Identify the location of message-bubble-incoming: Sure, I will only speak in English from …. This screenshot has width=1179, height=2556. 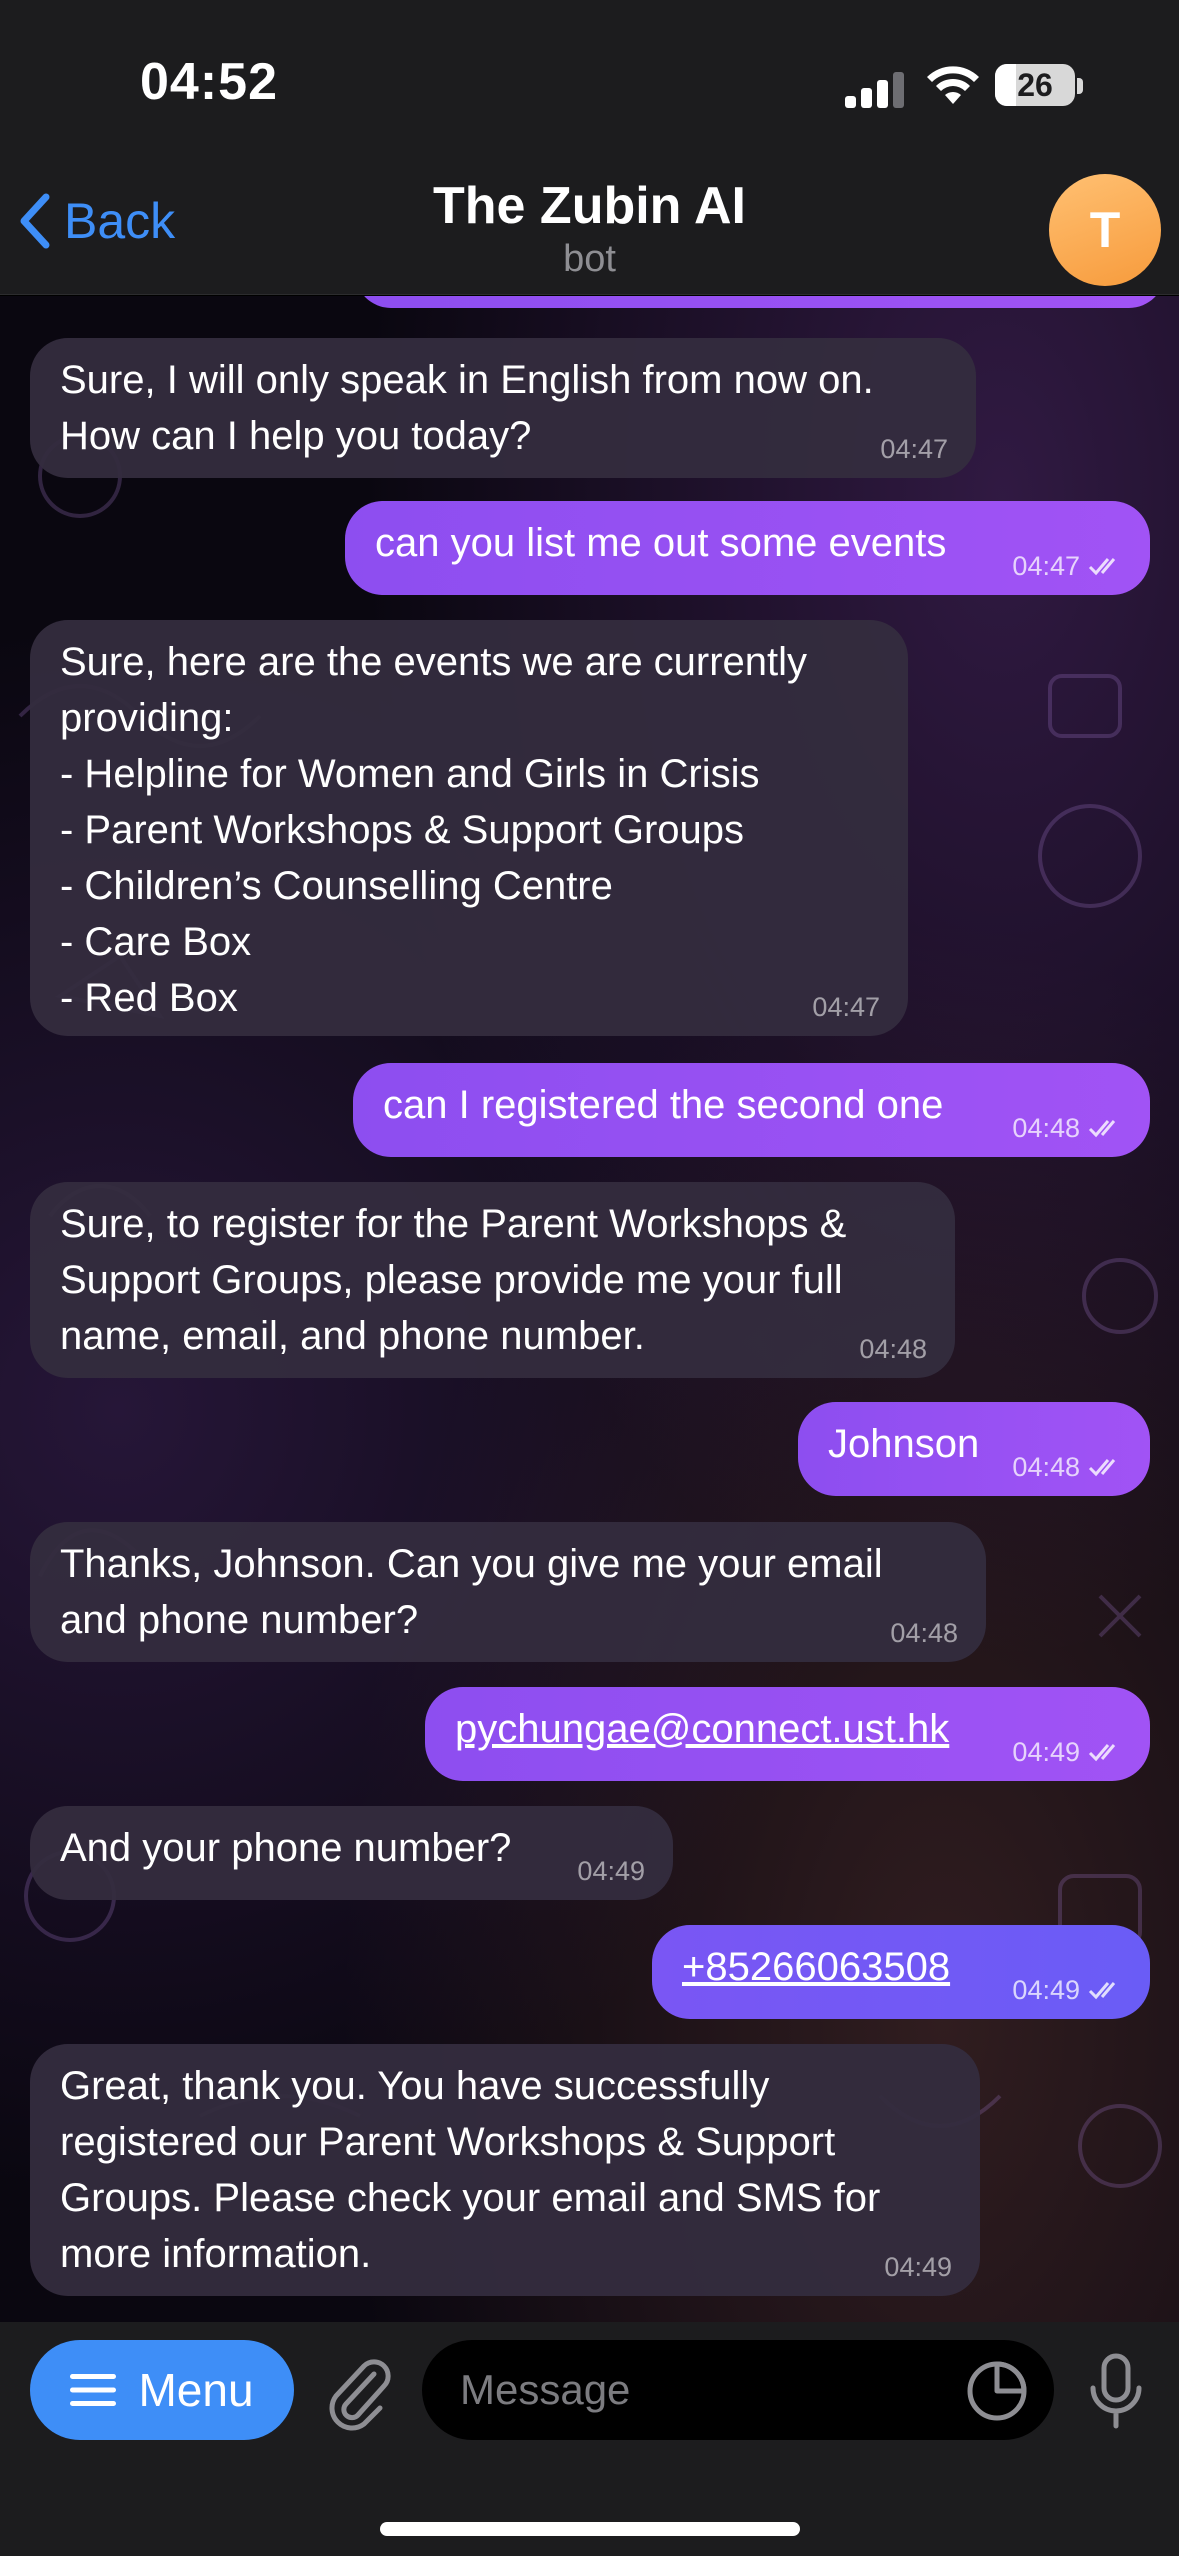
(503, 408).